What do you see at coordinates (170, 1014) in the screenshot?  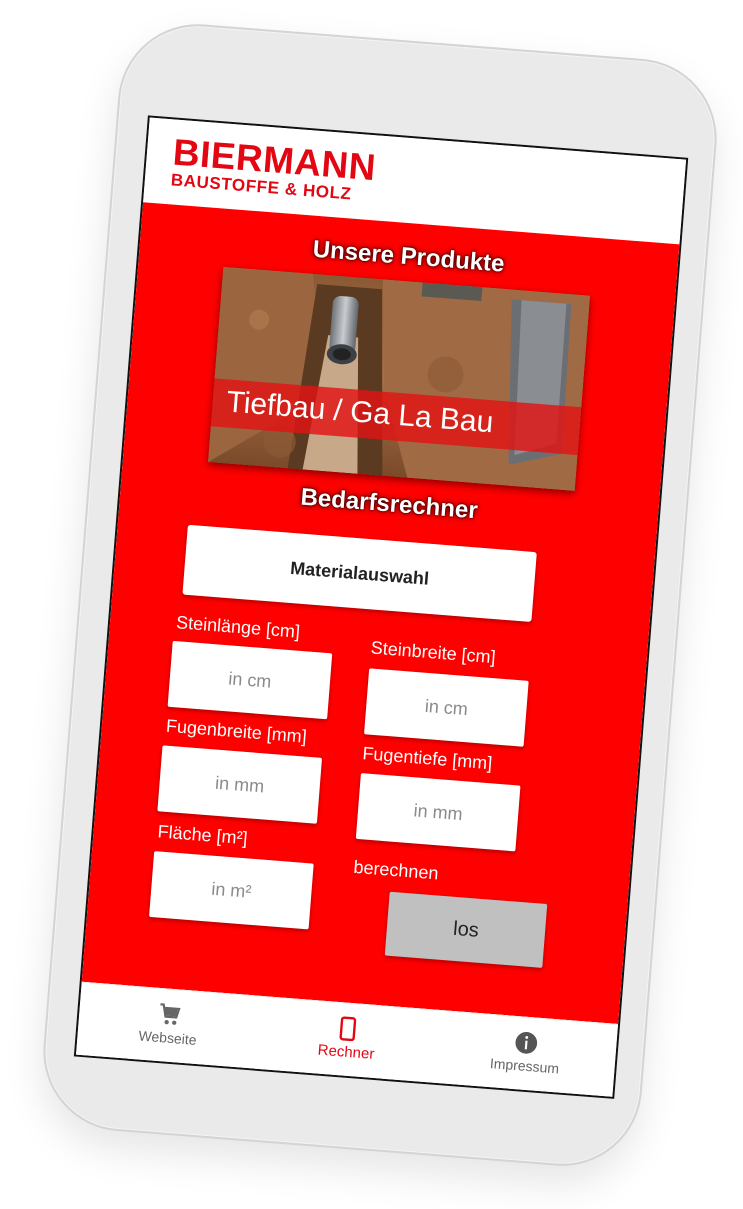 I see `cart-icon` at bounding box center [170, 1014].